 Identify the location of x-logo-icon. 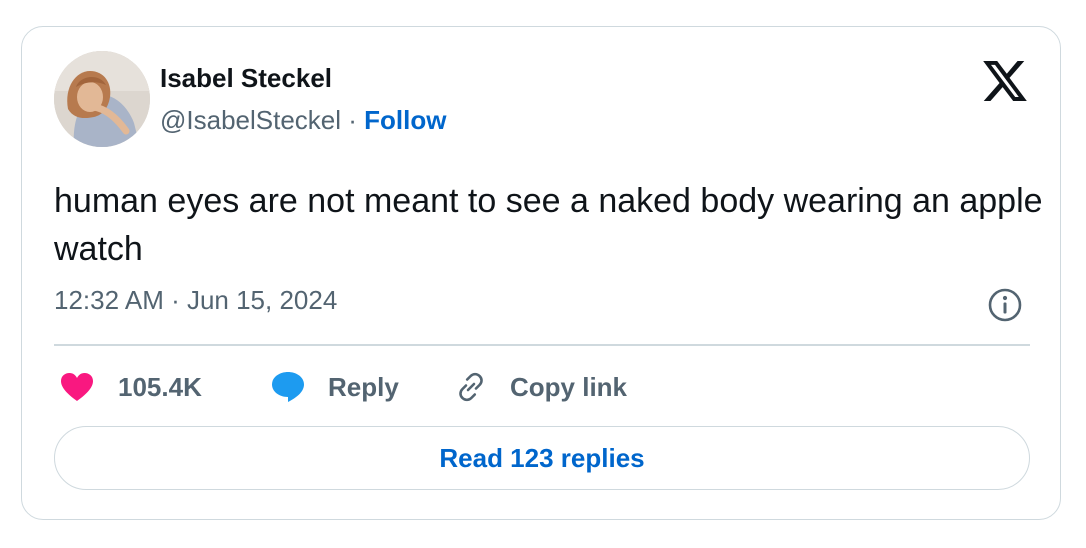
(1005, 81).